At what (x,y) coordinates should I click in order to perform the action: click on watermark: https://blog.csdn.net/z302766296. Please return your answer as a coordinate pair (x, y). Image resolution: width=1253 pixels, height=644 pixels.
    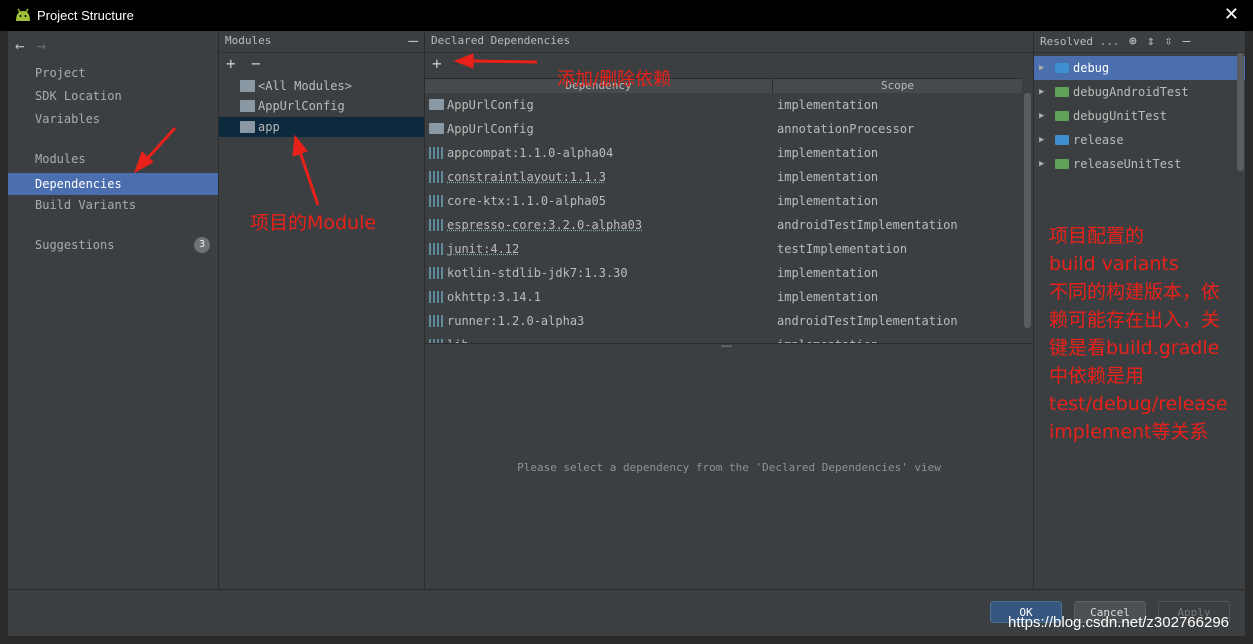
    Looking at the image, I should click on (1119, 622).